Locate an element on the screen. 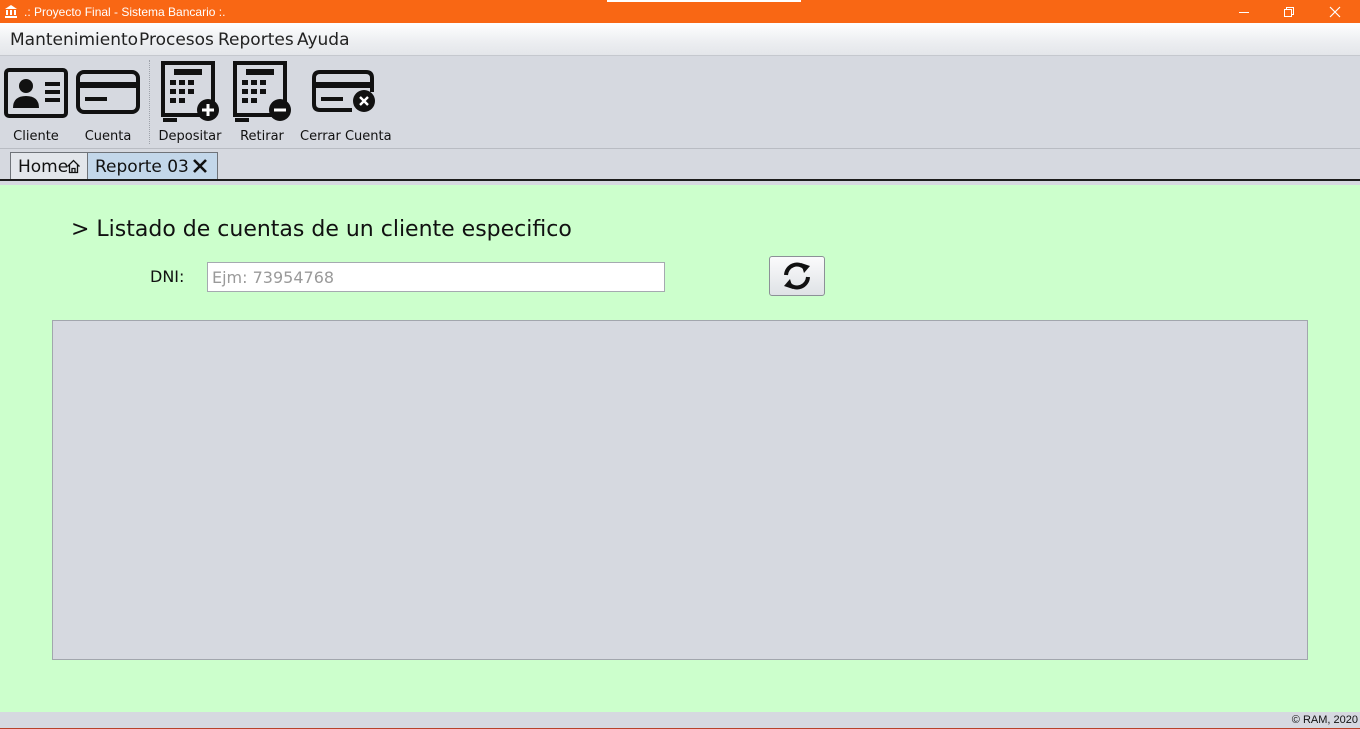 The image size is (1360, 729). calculator-minus-icon is located at coordinates (262, 91).